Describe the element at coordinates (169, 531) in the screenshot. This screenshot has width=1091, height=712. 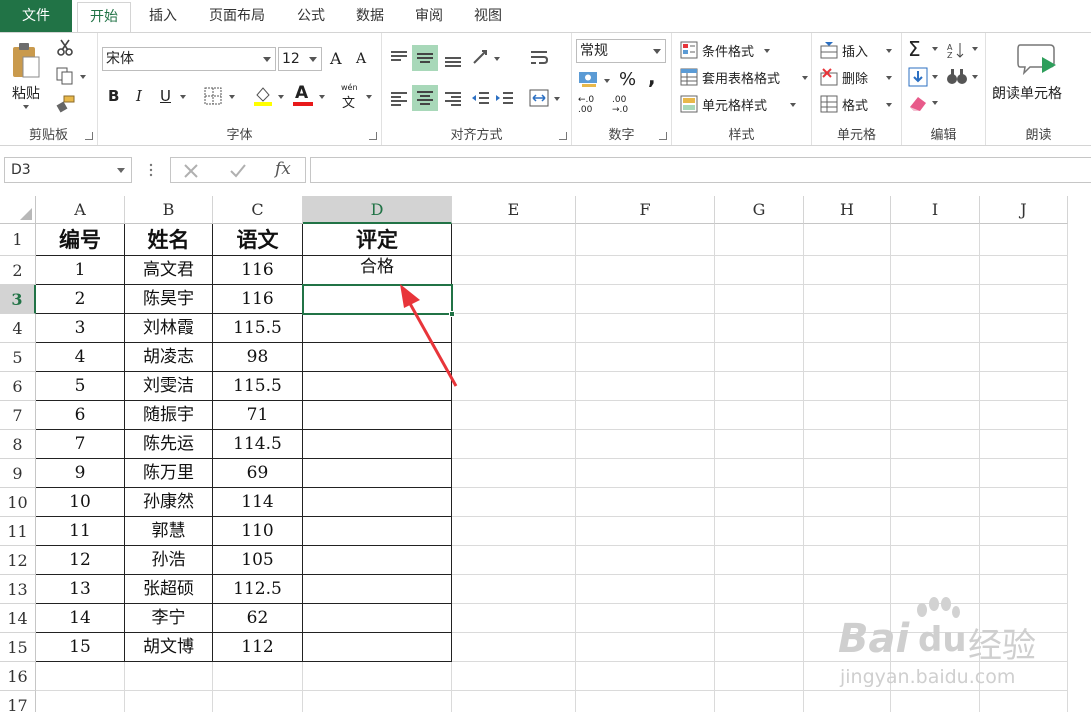
I see `cell-b11: 郭慧` at that location.